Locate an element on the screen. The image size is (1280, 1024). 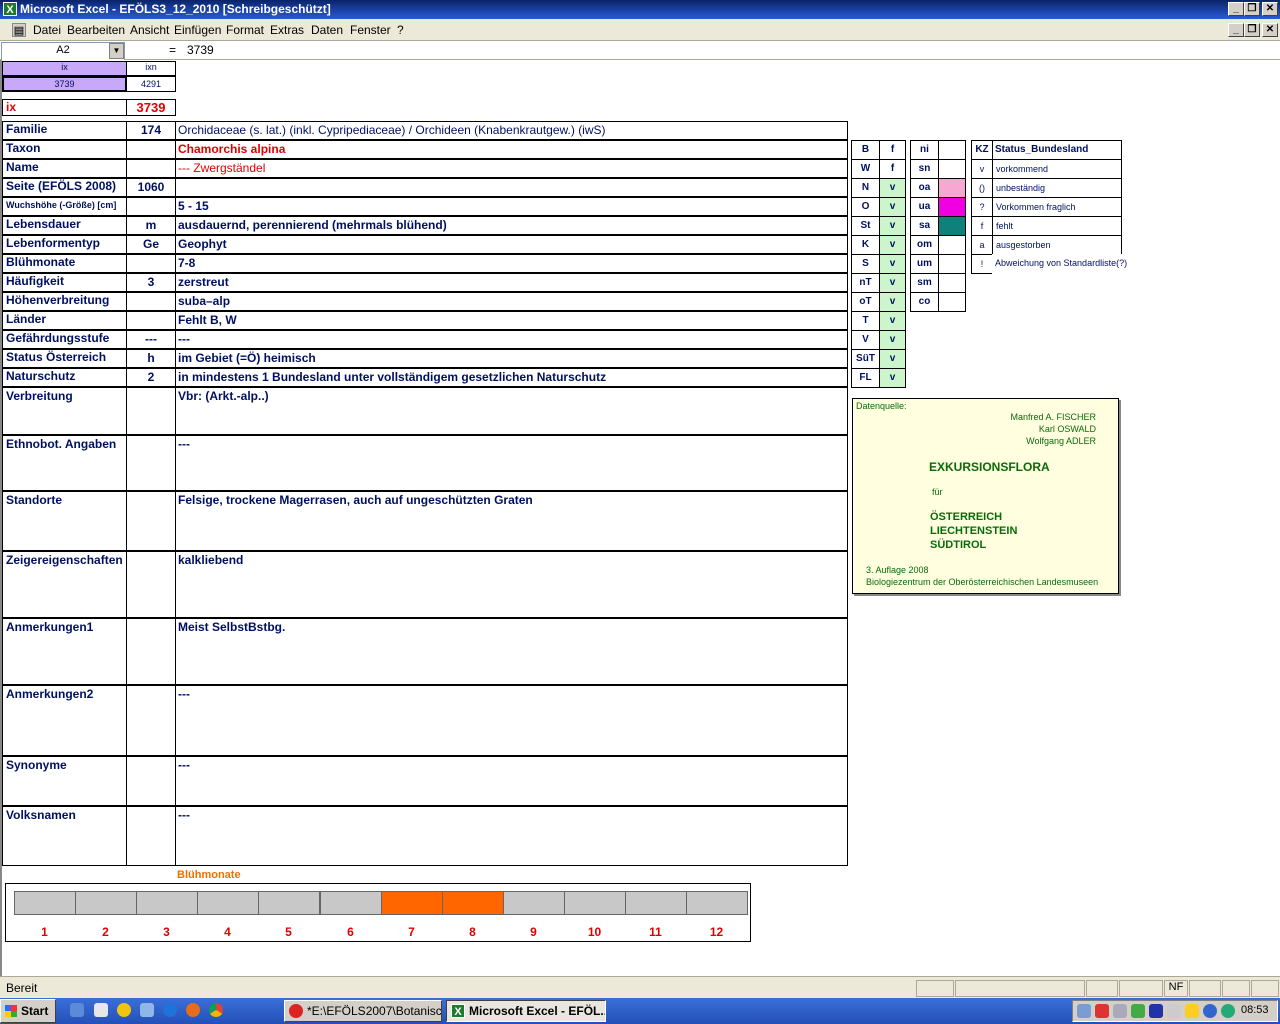
note-label: Anmerkungen2 is located at coordinates (64, 720).